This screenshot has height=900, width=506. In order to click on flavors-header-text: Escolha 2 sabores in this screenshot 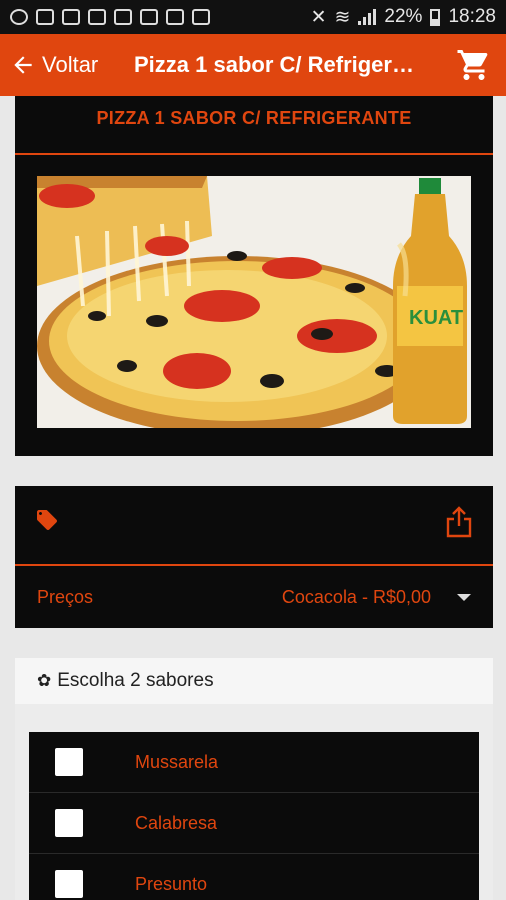, I will do `click(135, 680)`.